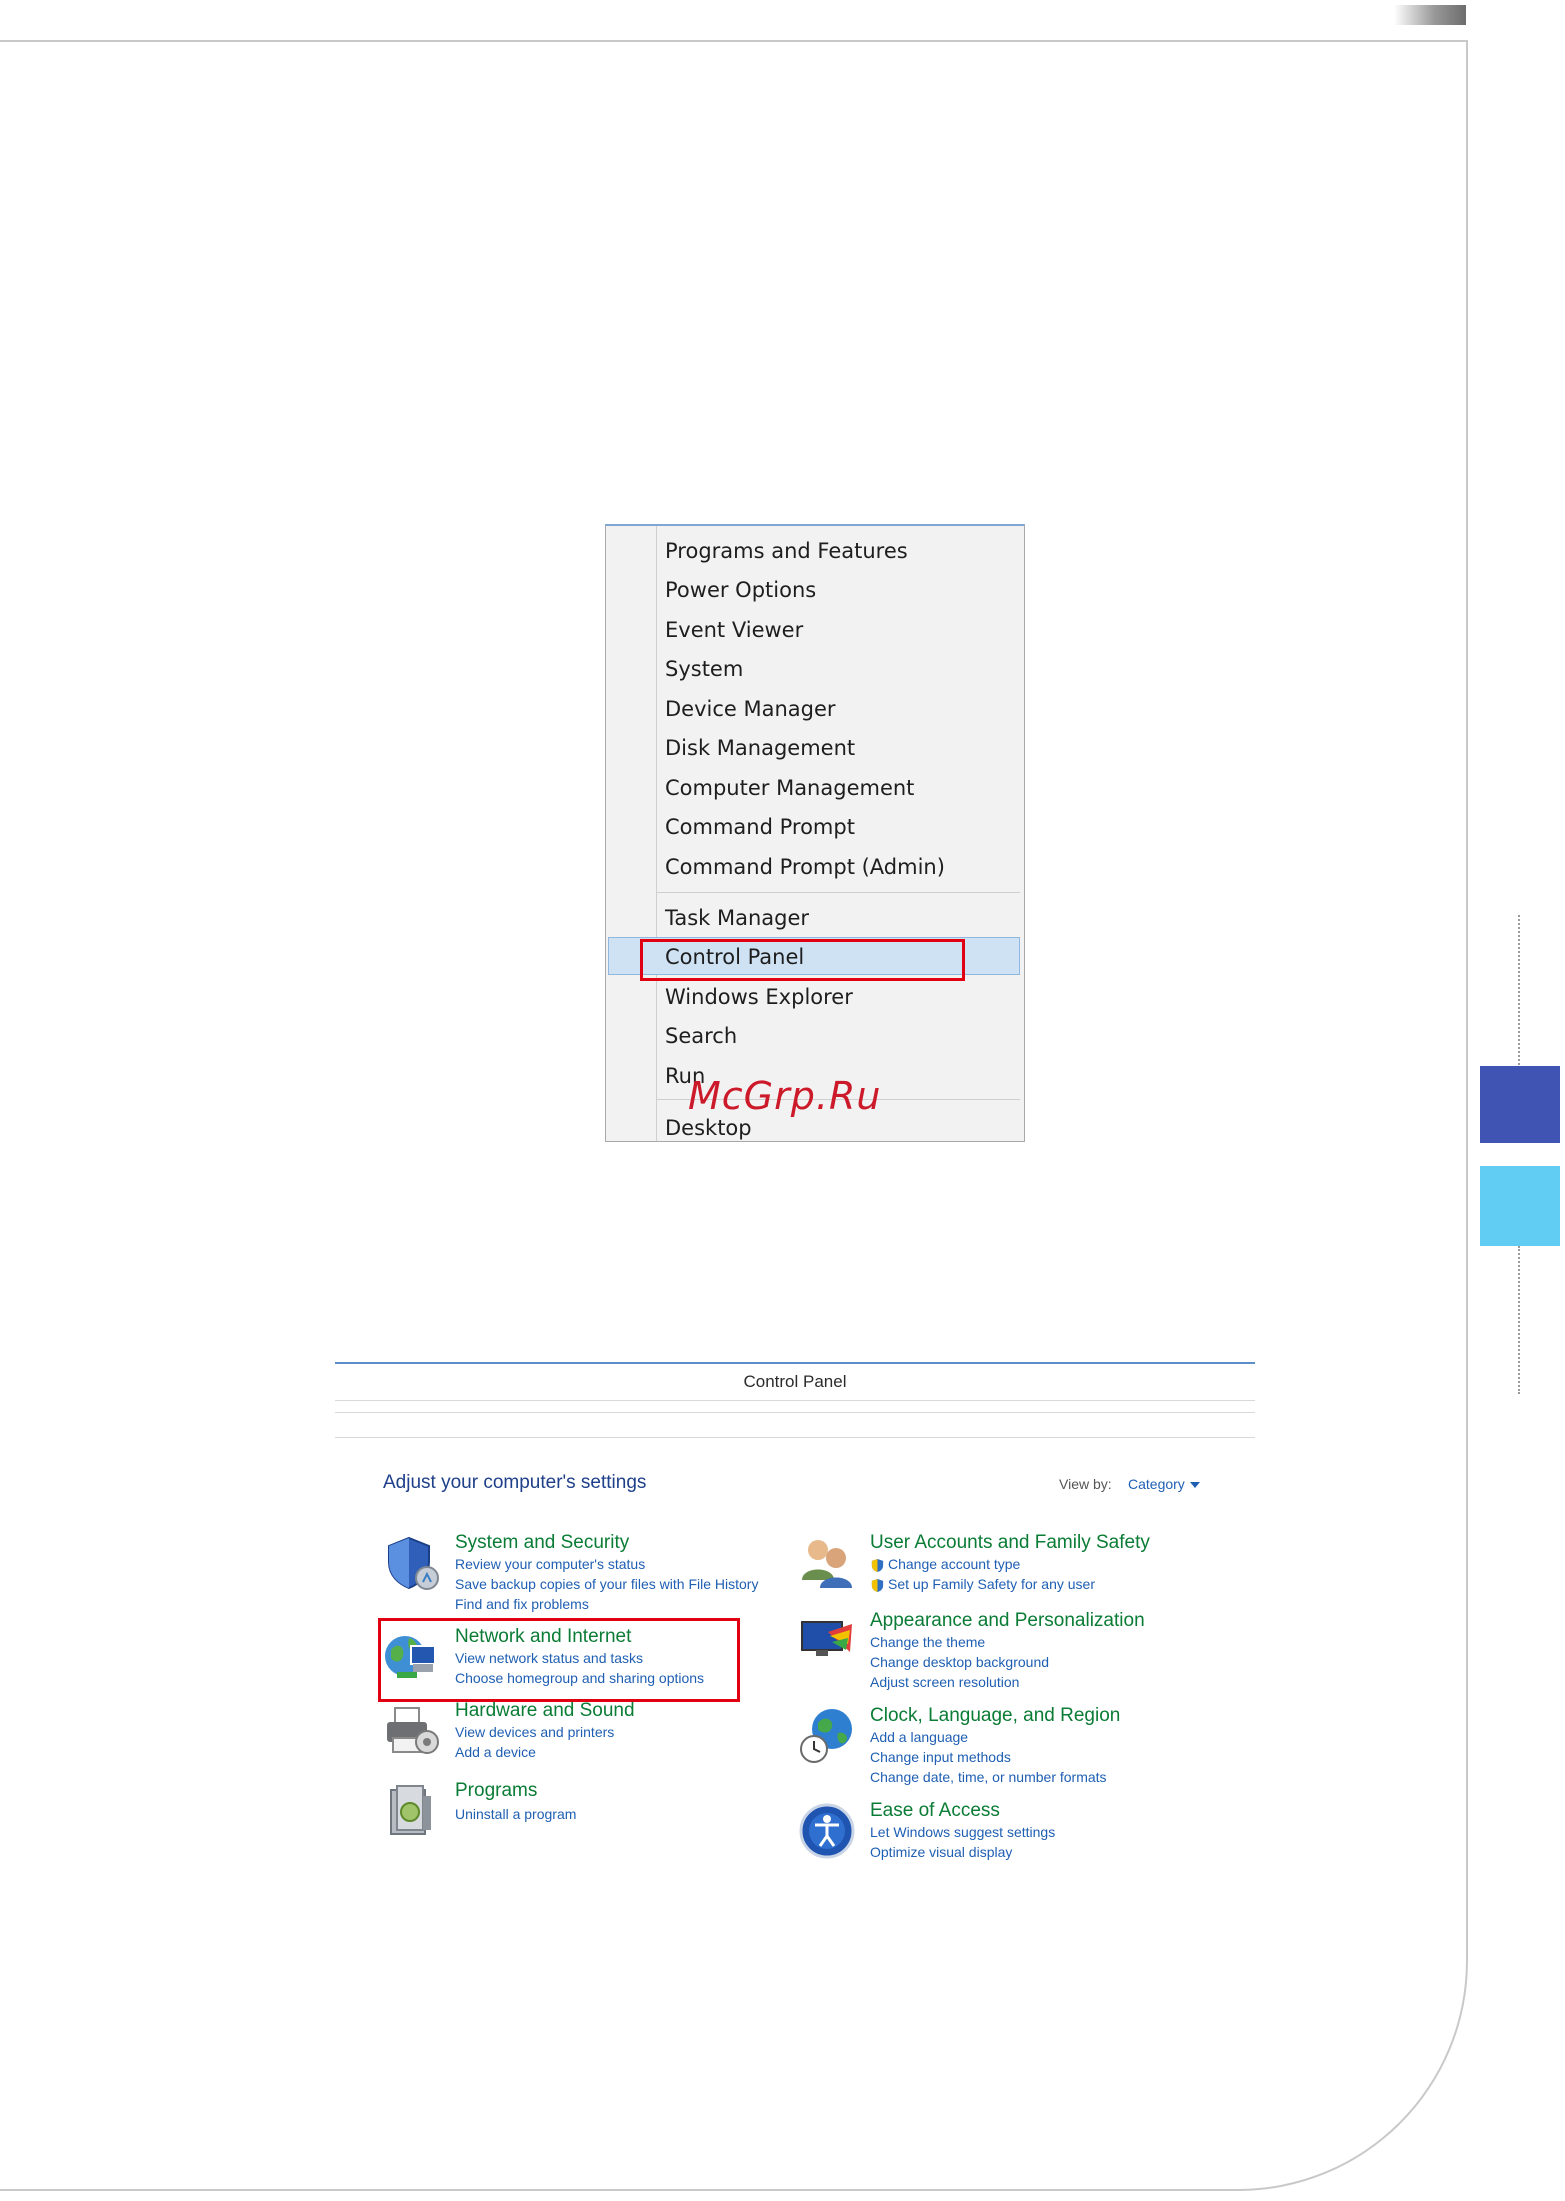 This screenshot has height=2201, width=1565. I want to click on network-and-internet-callout-box, so click(559, 1660).